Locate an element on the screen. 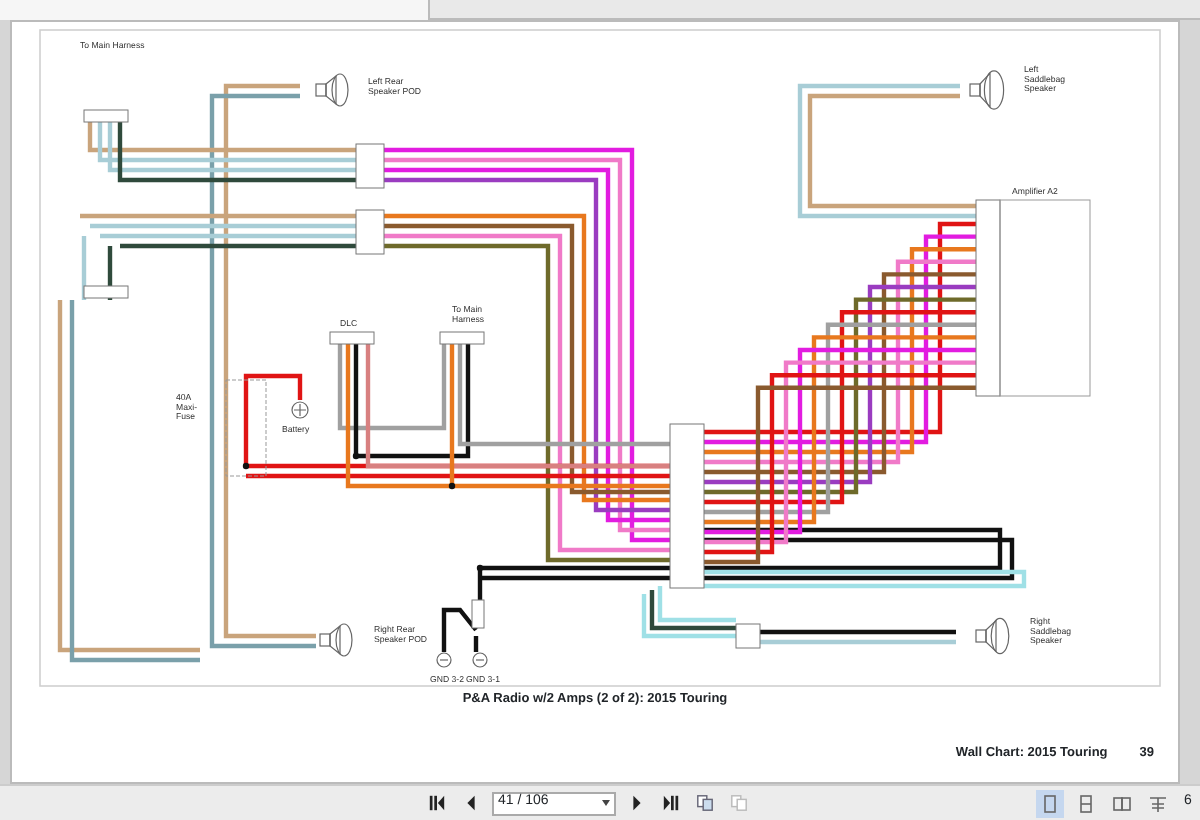  caret-icon is located at coordinates (606, 803).